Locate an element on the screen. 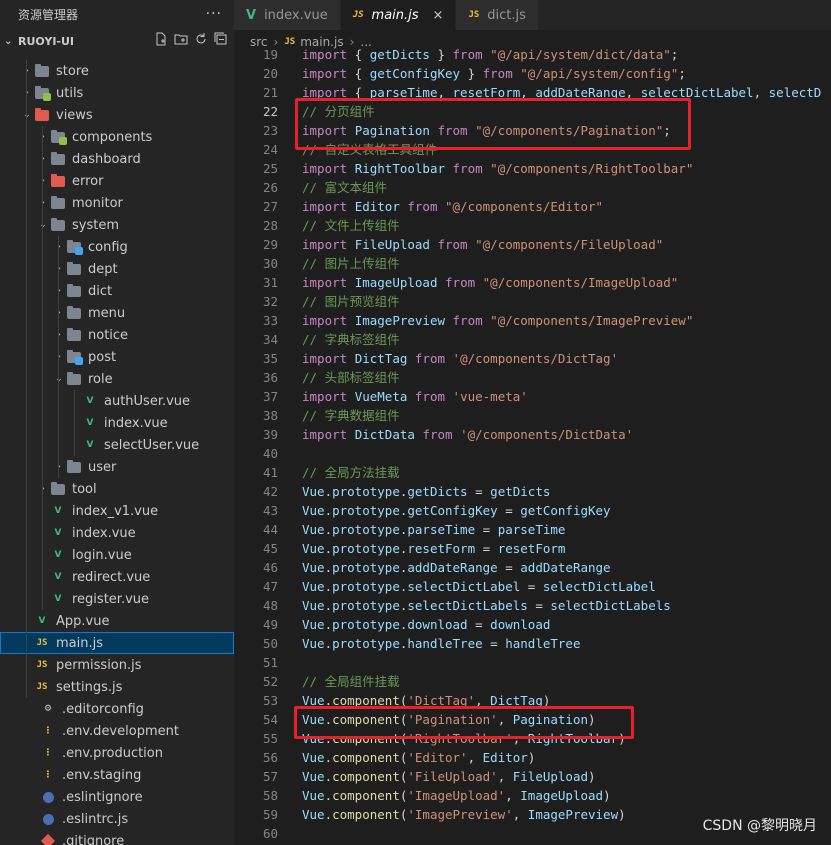 The image size is (831, 845). line-number: 50 is located at coordinates (270, 643).